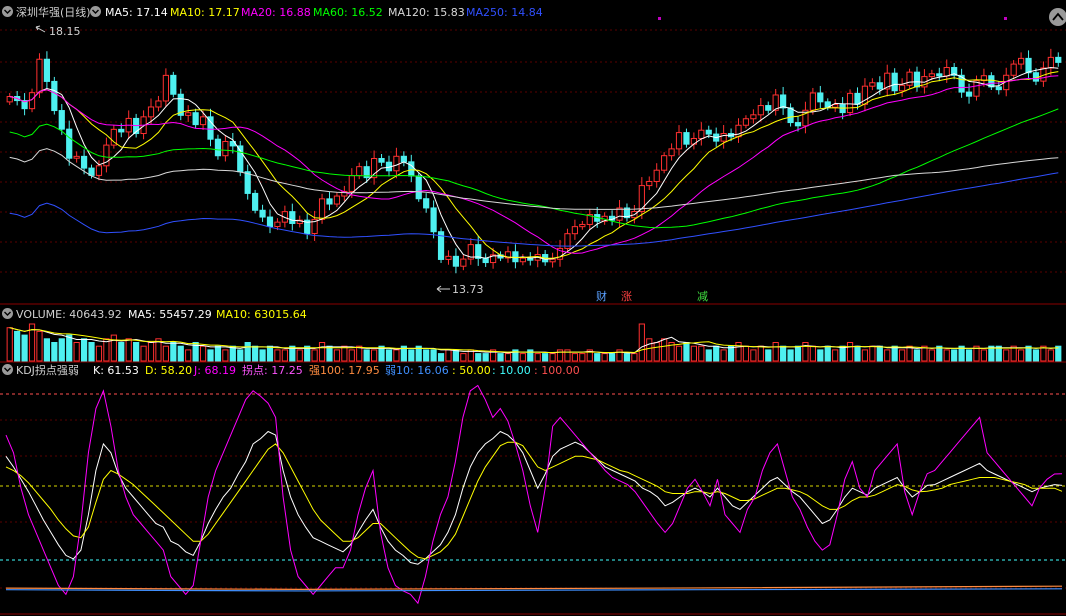  I want to click on kdj-ref-100-label: : 100.00, so click(557, 370).